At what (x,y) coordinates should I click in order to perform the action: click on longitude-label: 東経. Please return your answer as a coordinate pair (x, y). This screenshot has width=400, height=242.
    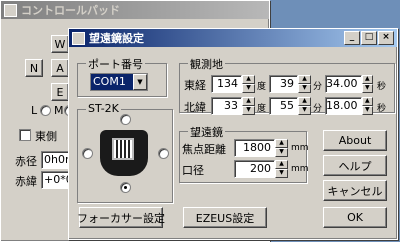
    Looking at the image, I should click on (195, 85).